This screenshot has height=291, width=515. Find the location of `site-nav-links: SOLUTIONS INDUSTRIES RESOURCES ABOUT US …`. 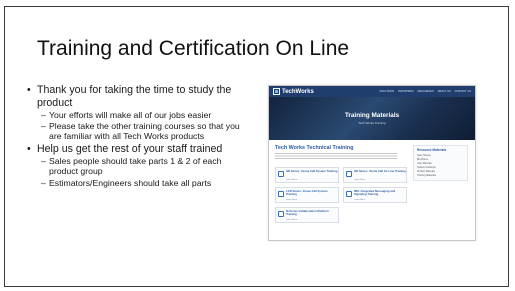

site-nav-links: SOLUTIONS INDUSTRIES RESOURCES ABOUT US … is located at coordinates (423, 91).